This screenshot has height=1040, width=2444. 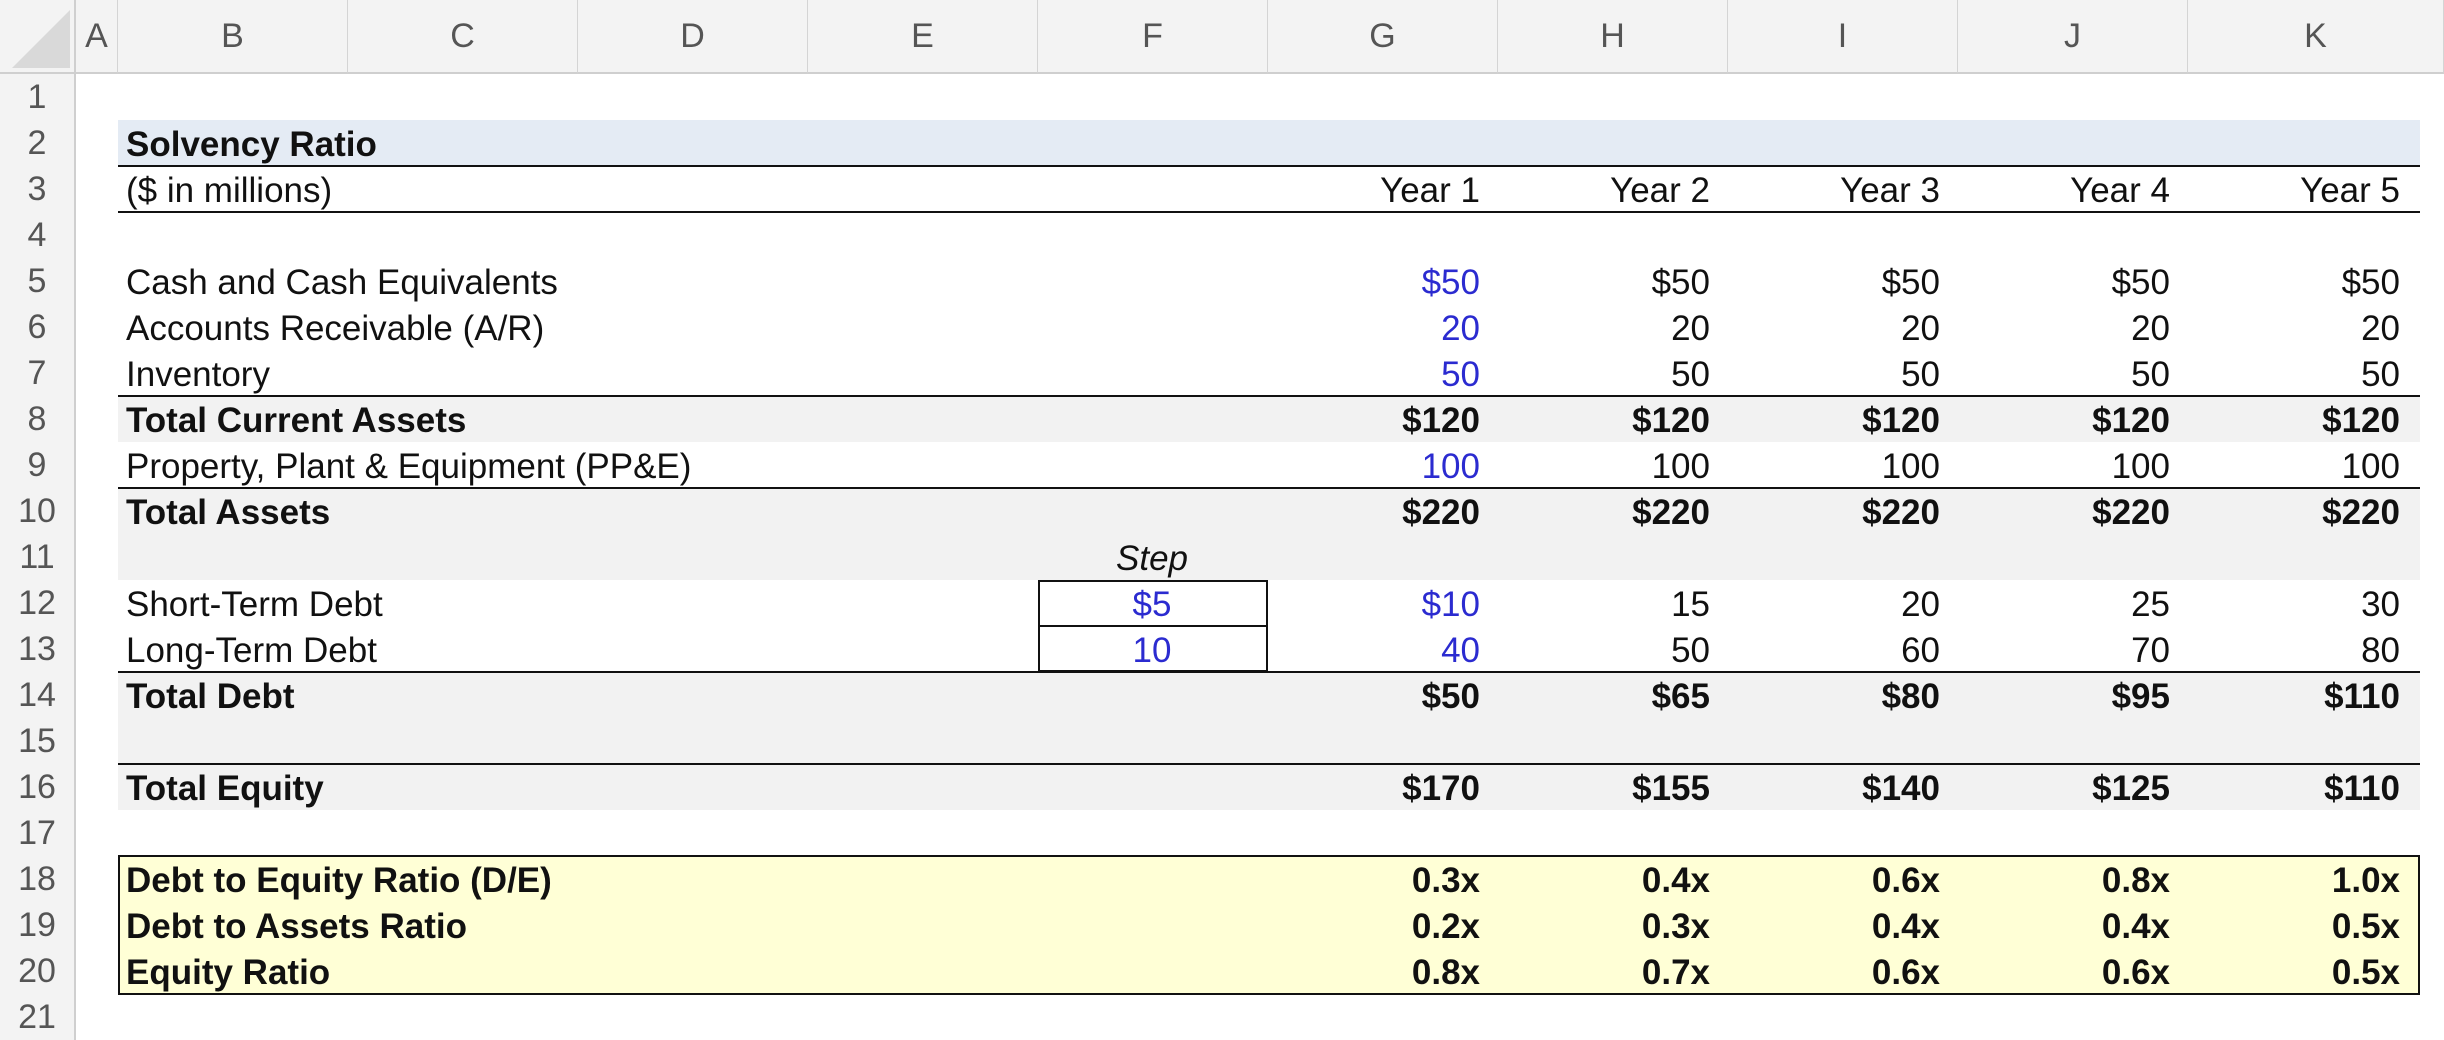 What do you see at coordinates (2060, 283) in the screenshot?
I see `cell-cash-y4: $50` at bounding box center [2060, 283].